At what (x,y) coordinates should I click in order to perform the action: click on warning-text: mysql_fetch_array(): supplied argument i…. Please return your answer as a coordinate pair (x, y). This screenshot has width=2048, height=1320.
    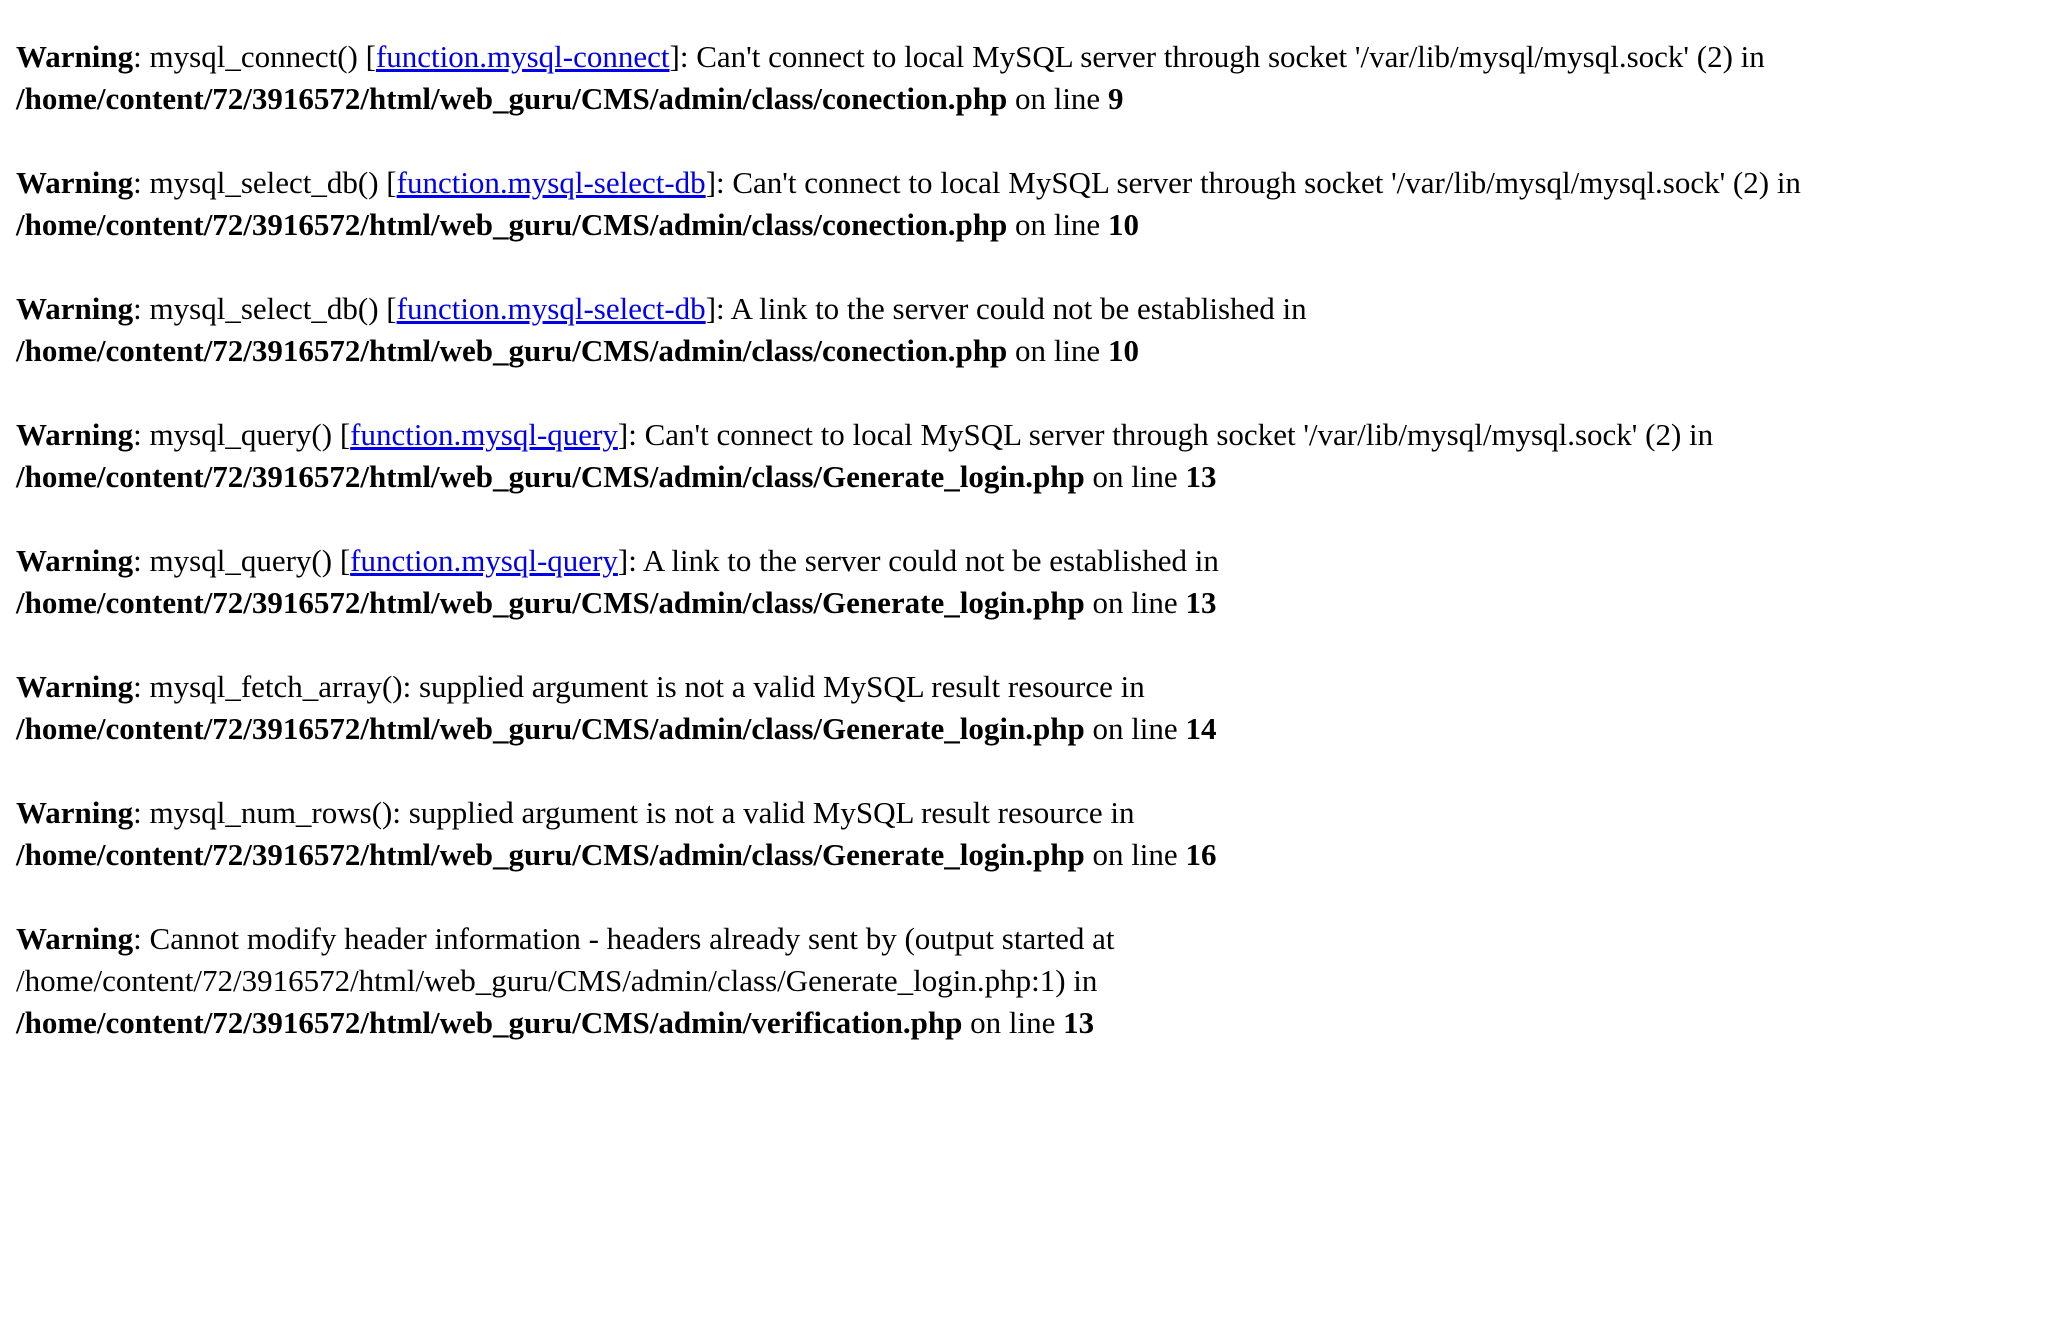
    Looking at the image, I should click on (647, 686).